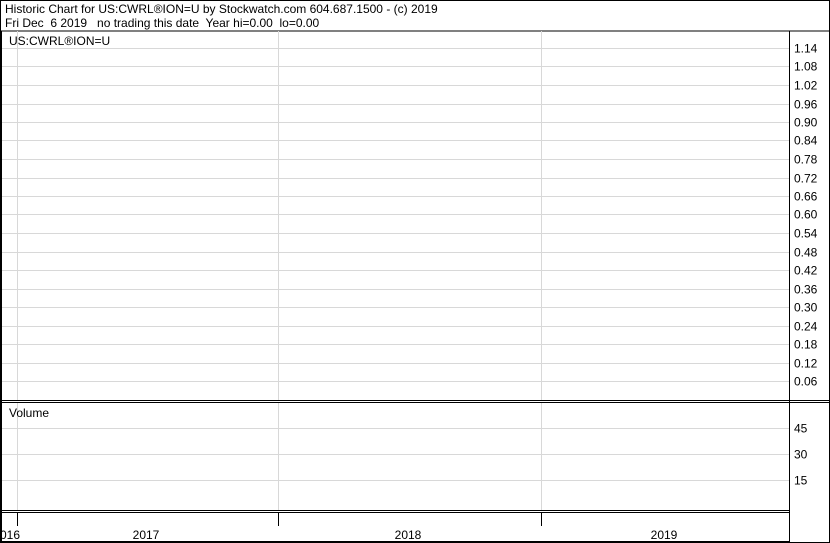  I want to click on volume-panel-title: Volume, so click(29, 413).